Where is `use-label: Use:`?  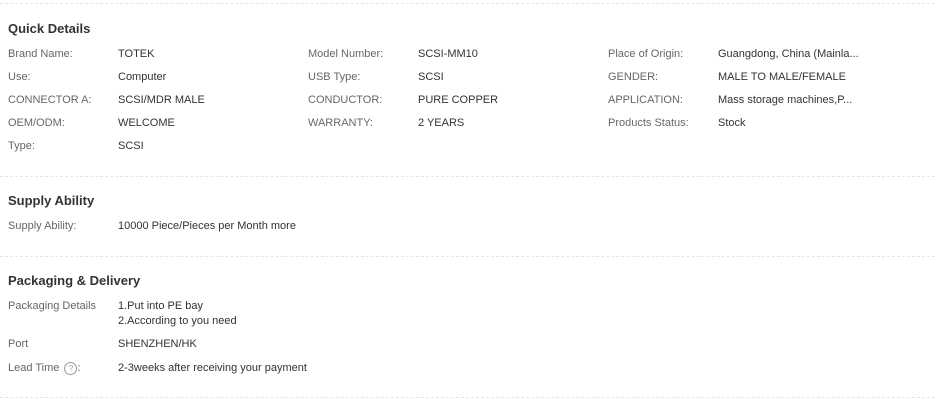 use-label: Use: is located at coordinates (19, 77).